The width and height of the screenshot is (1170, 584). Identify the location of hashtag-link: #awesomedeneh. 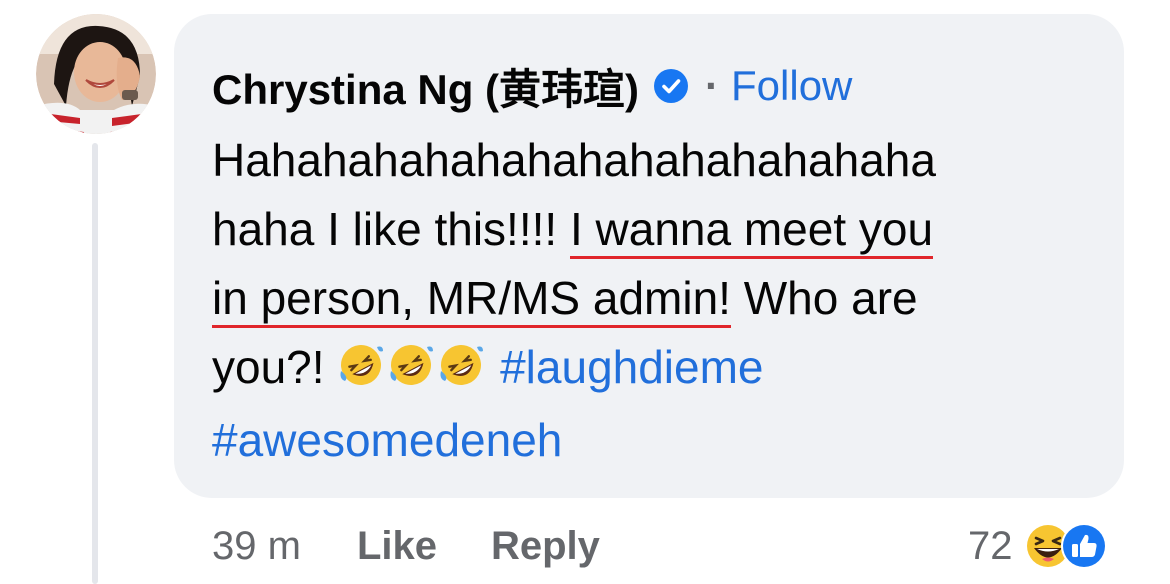
(387, 440).